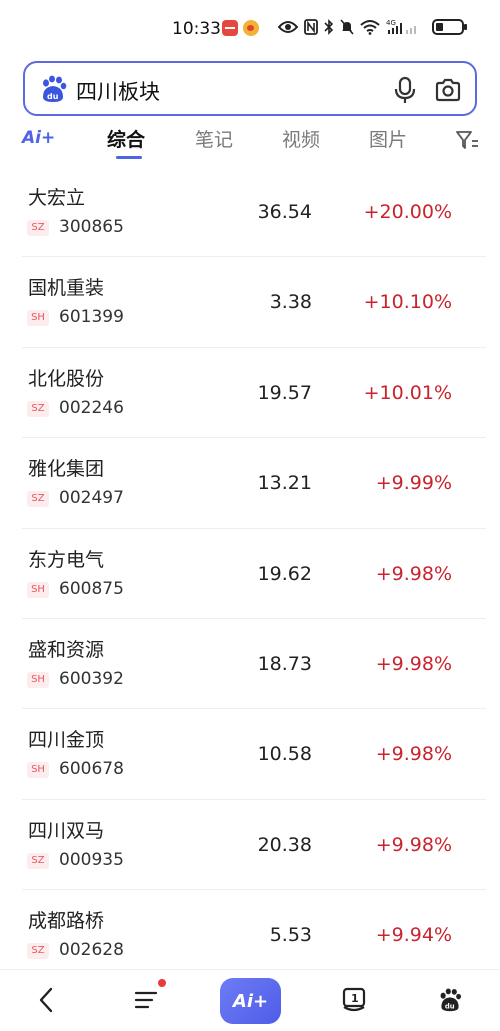 The height and width of the screenshot is (1031, 500). Describe the element at coordinates (118, 91) in the screenshot. I see `search-input: 四川板块` at that location.